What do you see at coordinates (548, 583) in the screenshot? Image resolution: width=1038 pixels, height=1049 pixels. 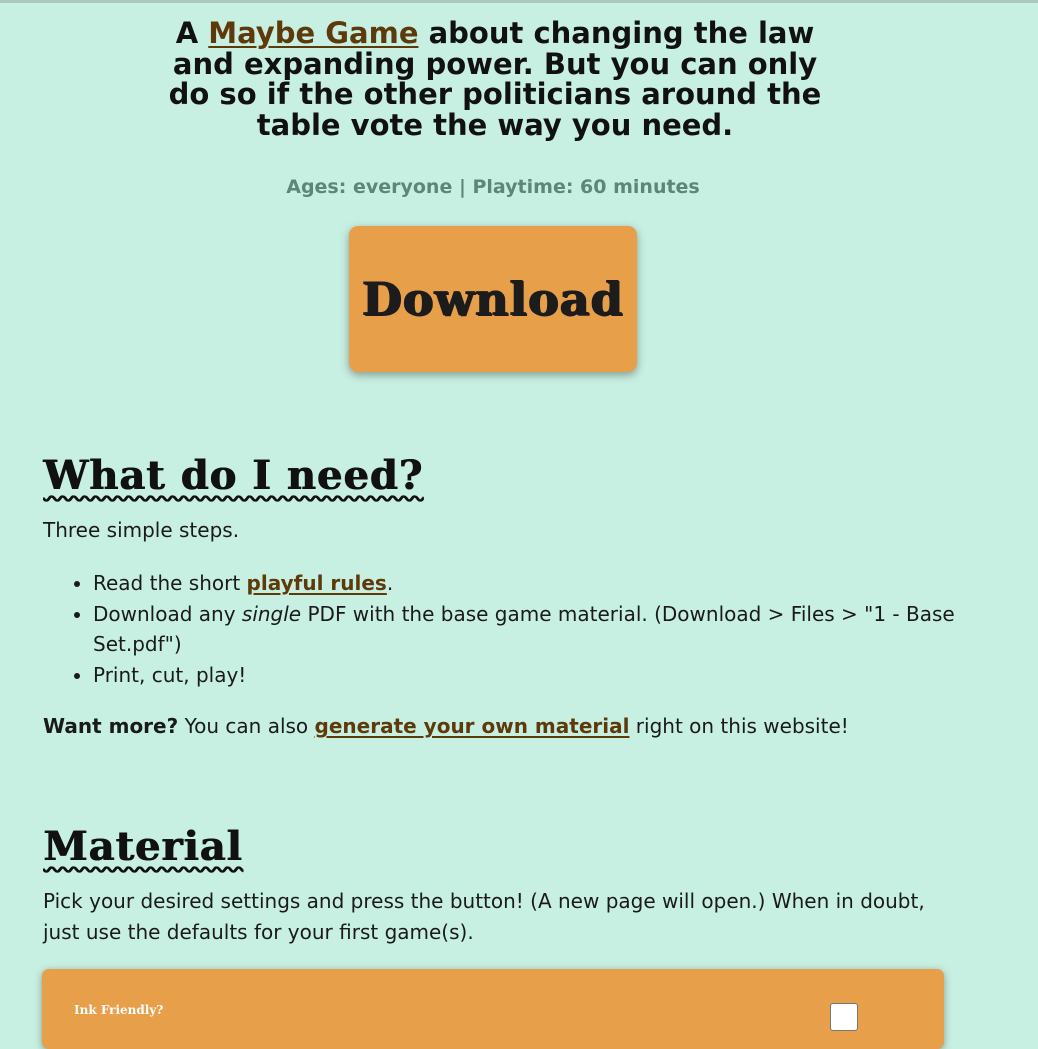 I see `list-item: Read the short playful rules.` at bounding box center [548, 583].